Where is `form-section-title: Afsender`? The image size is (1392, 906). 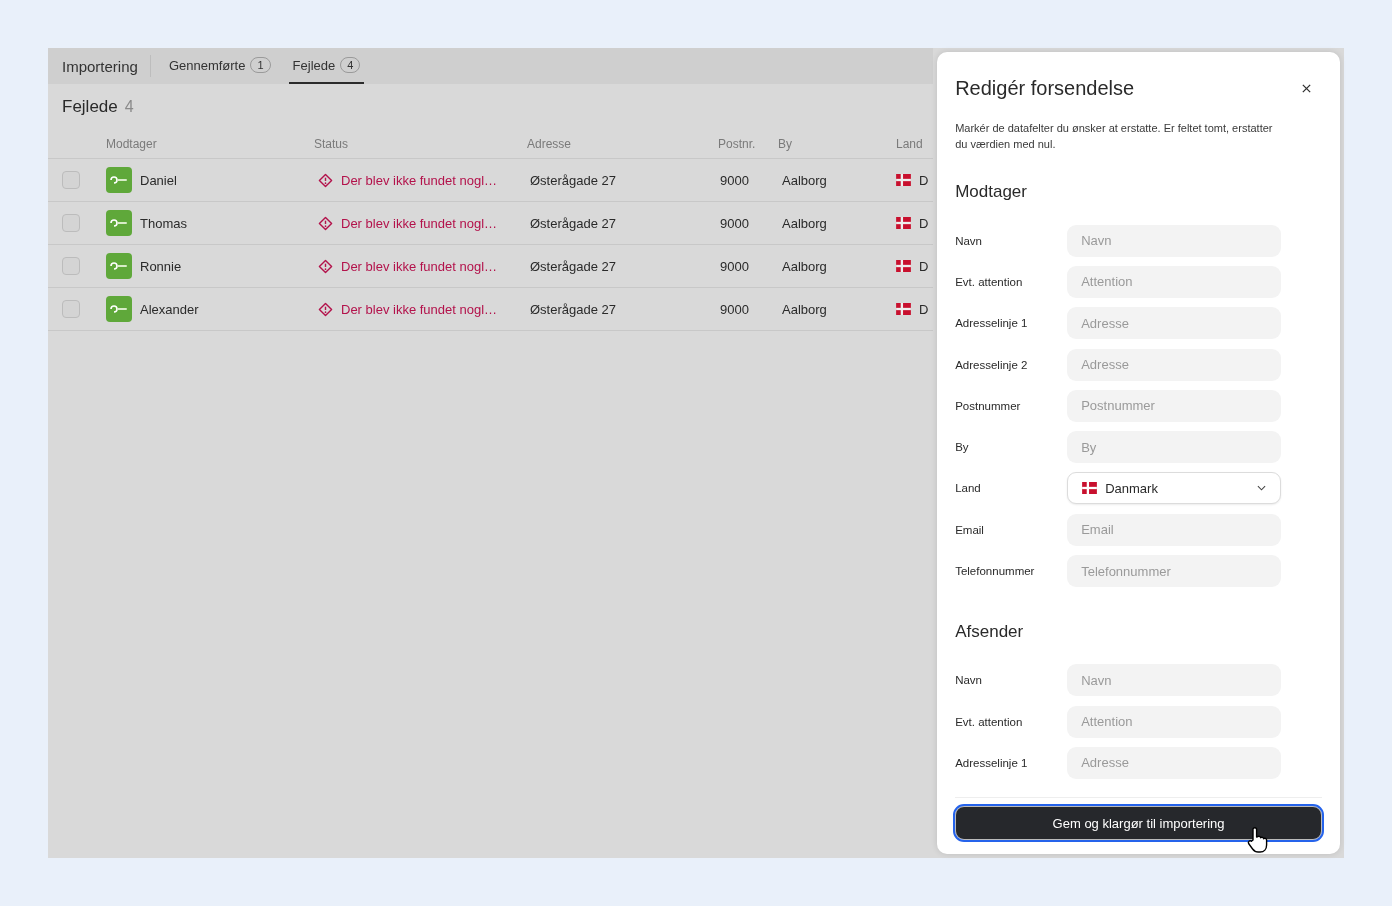
form-section-title: Afsender is located at coordinates (990, 631).